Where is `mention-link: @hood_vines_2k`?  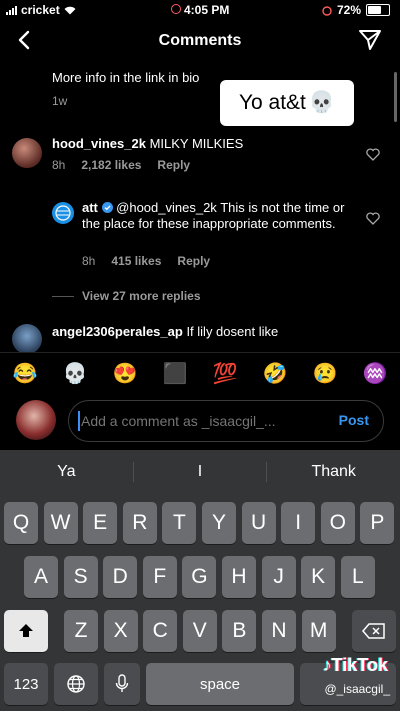 mention-link: @hood_vines_2k is located at coordinates (166, 207).